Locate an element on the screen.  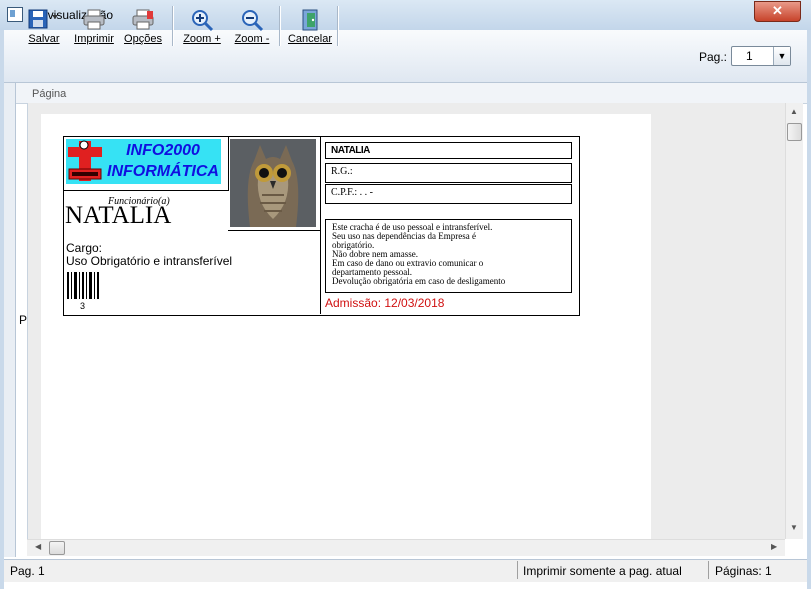
scroll-down-icon: ▼ is located at coordinates (794, 527).